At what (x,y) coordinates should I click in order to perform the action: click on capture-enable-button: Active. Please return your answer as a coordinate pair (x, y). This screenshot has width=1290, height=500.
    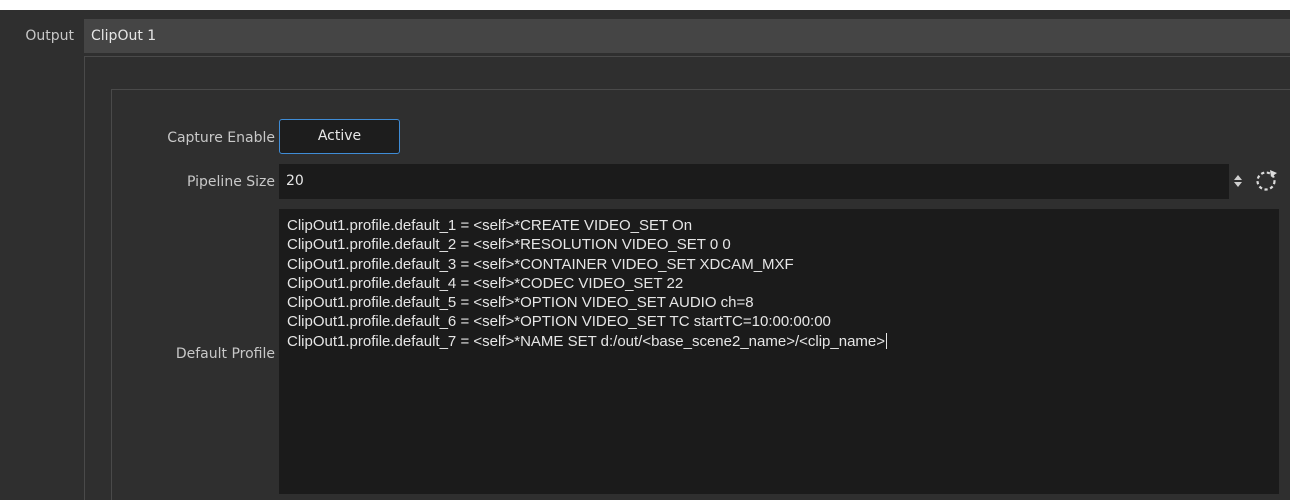
    Looking at the image, I should click on (339, 136).